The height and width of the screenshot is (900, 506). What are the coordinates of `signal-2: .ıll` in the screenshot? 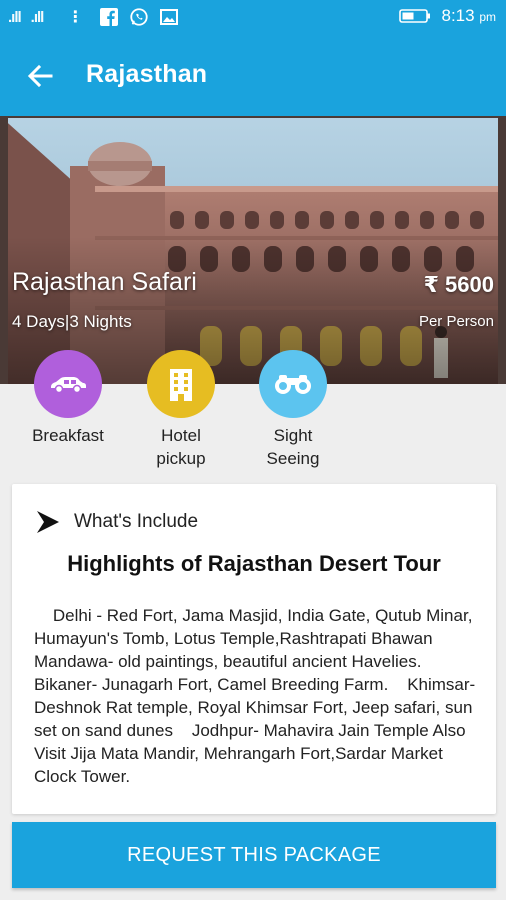 It's located at (37, 17).